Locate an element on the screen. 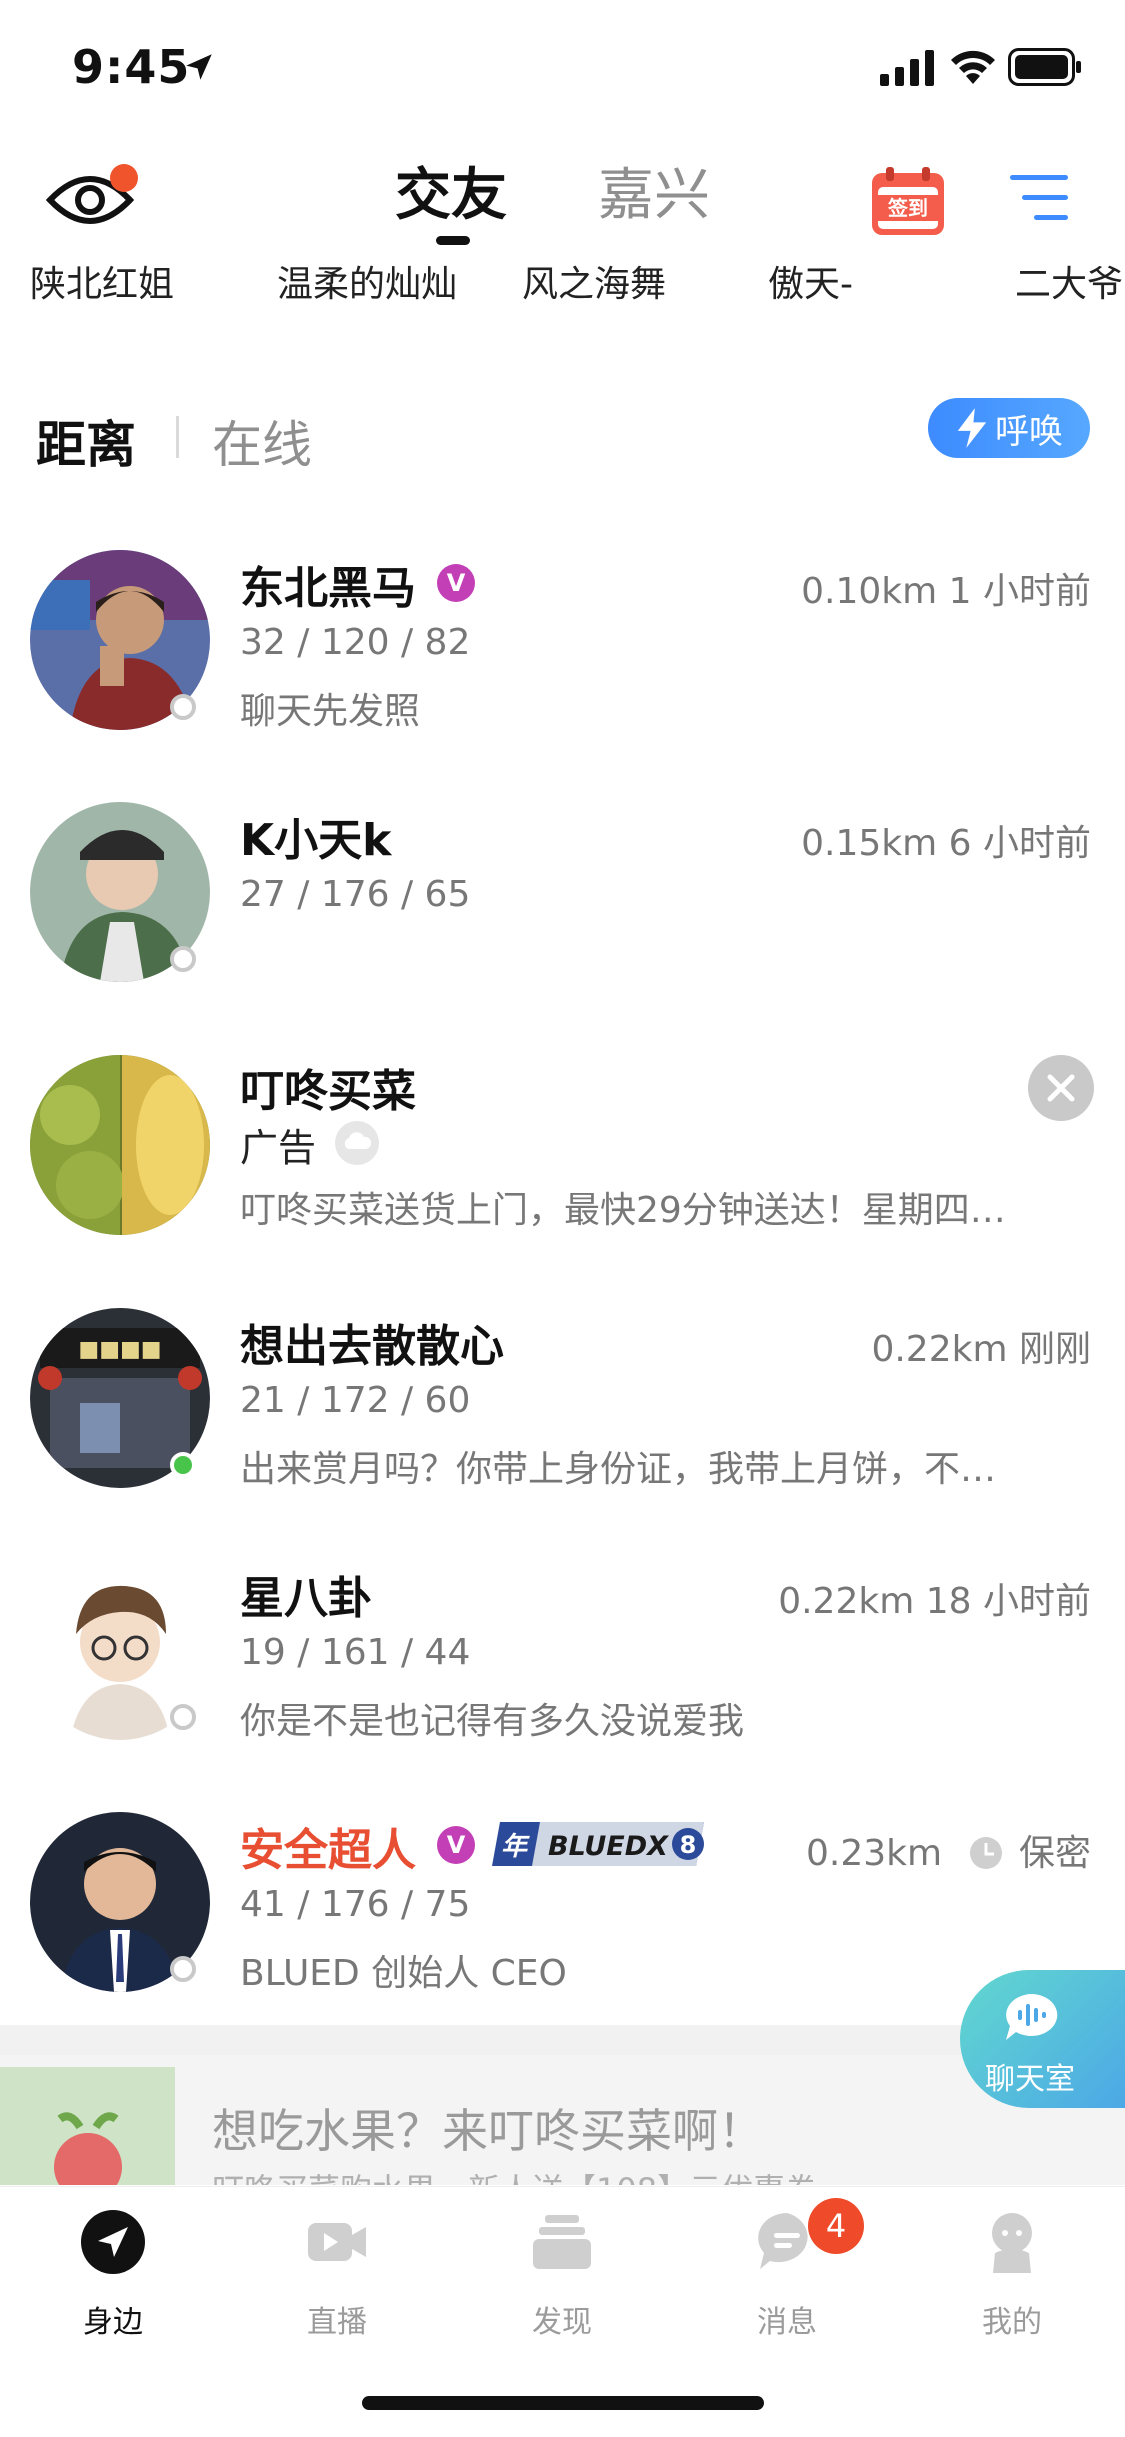  user-stats: 21 / 172 / 60 is located at coordinates (355, 1400).